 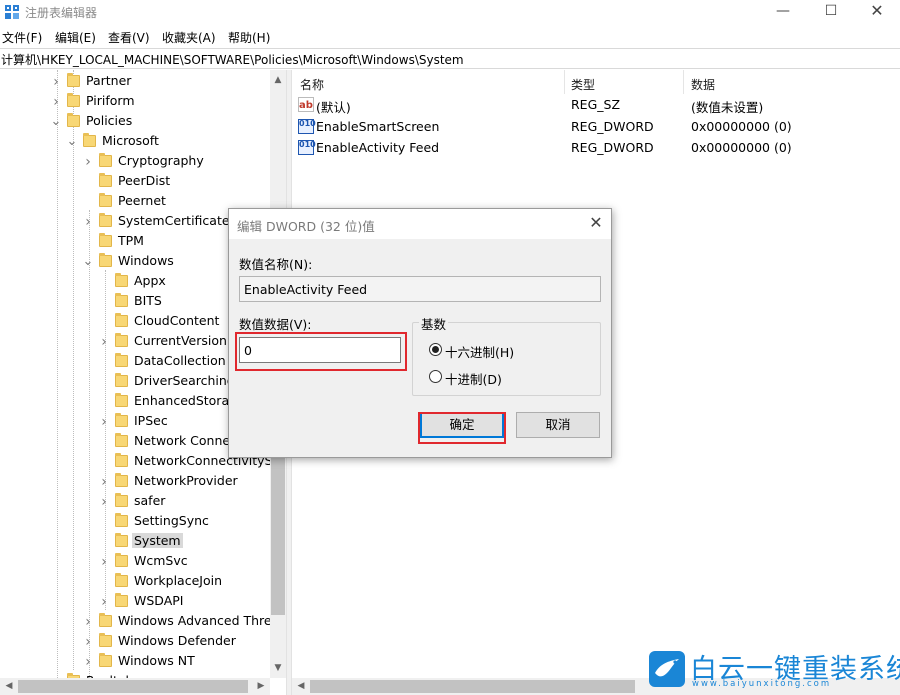 I want to click on tree-item: › Windows NT, so click(x=143, y=662).